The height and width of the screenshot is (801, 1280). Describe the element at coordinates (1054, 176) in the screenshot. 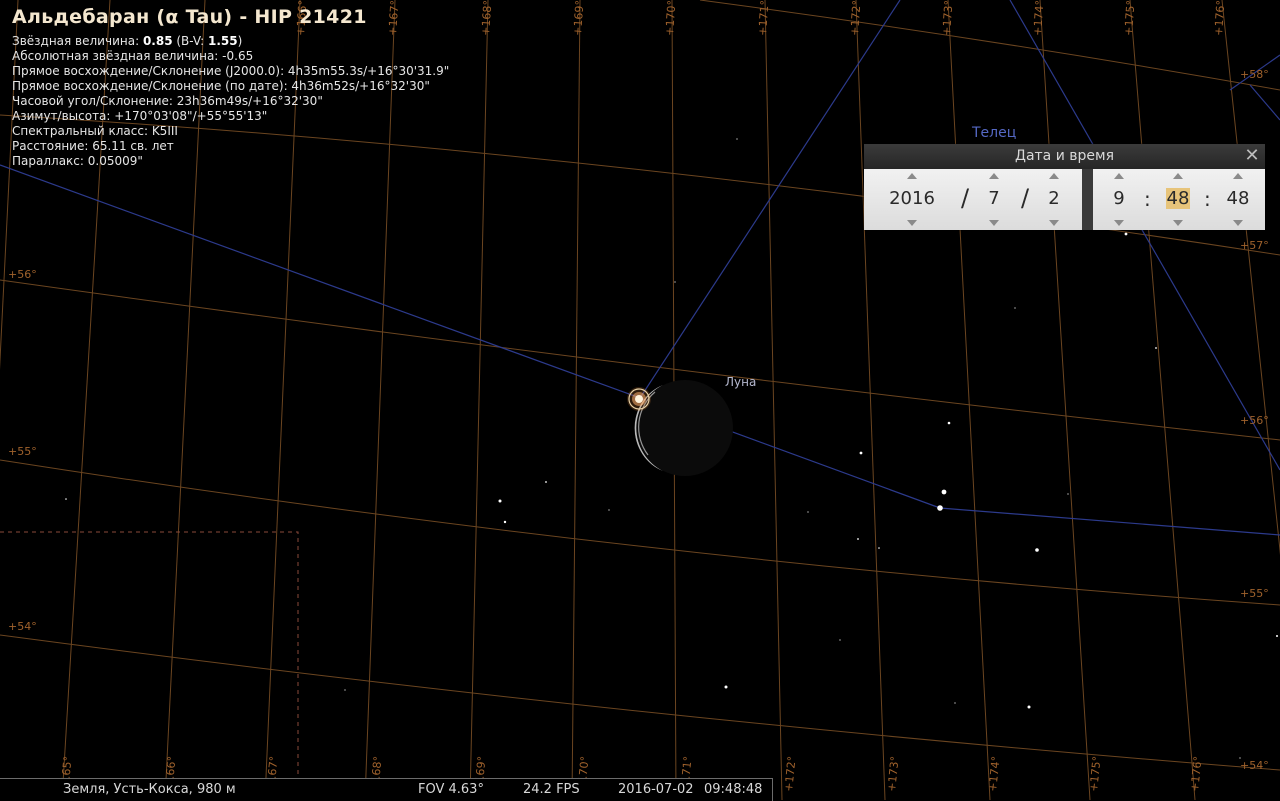

I see `day-increment-icon` at that location.